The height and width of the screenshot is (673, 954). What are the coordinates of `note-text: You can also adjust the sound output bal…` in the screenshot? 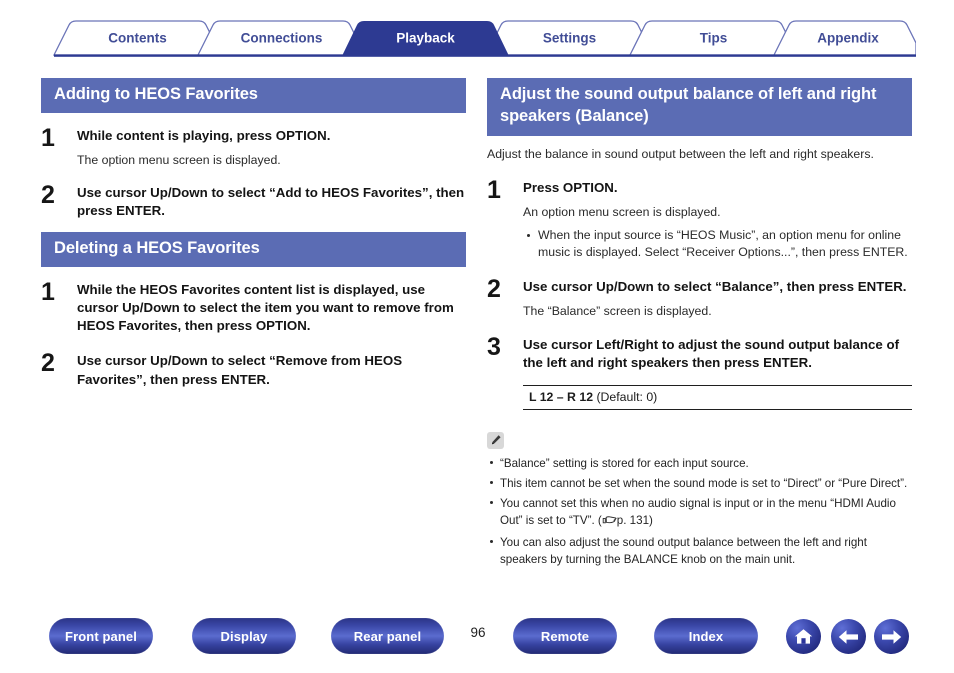 It's located at (683, 551).